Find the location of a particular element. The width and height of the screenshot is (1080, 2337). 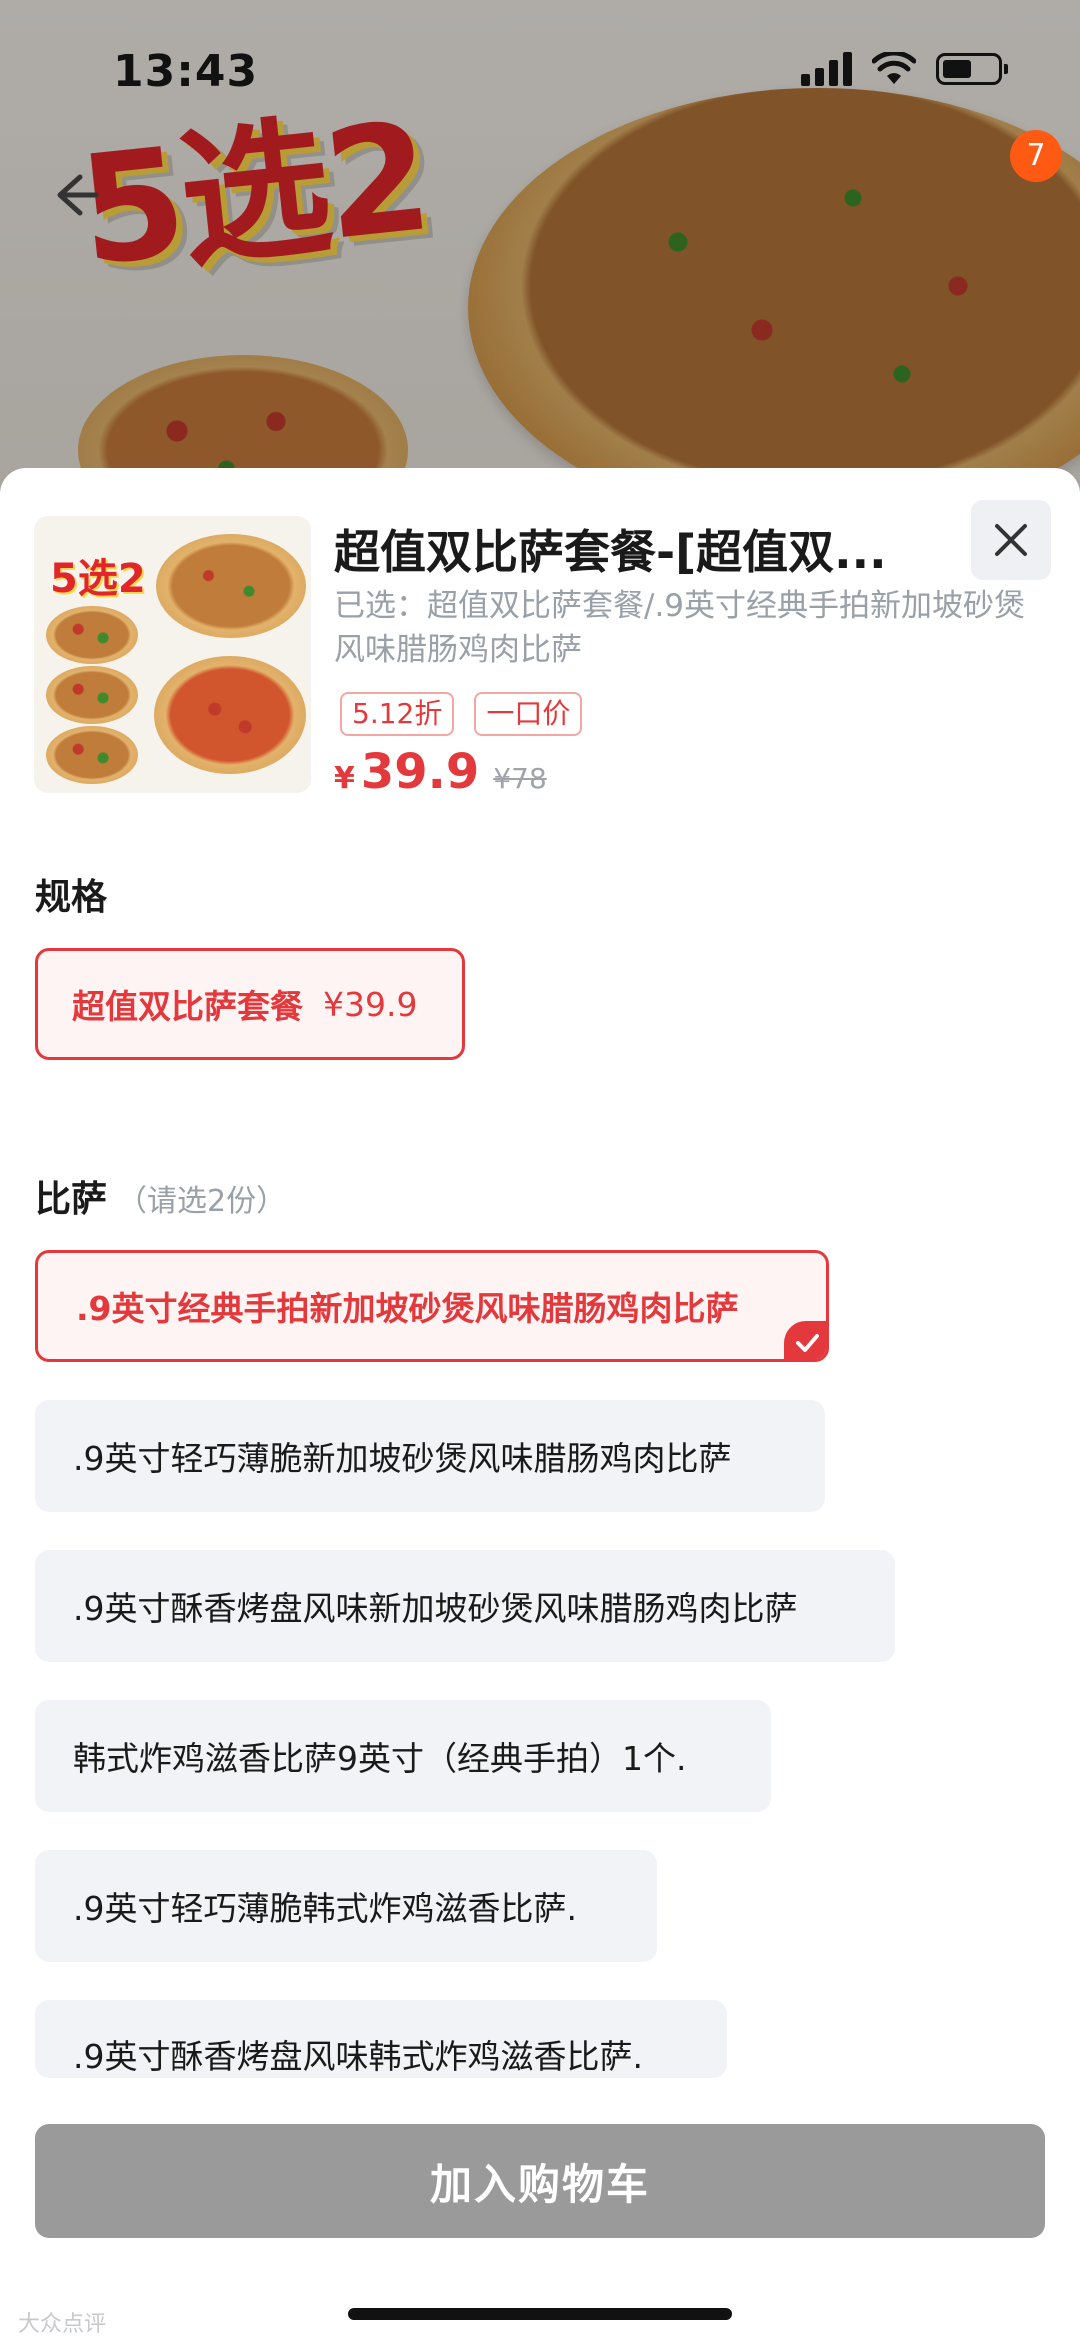

pizza-section-label: 比萨 is located at coordinates (71, 1199).